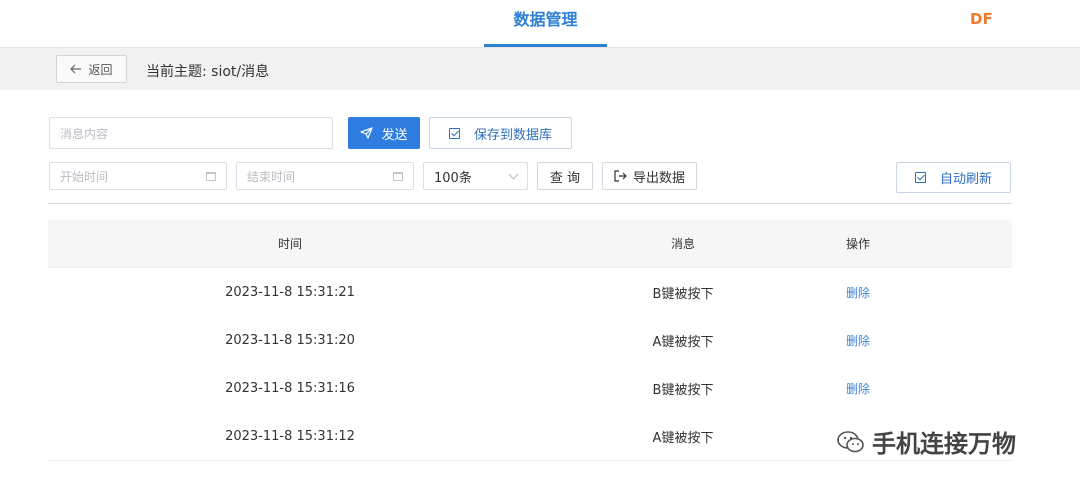 The height and width of the screenshot is (490, 1080). What do you see at coordinates (965, 179) in the screenshot?
I see `auto-refresh-label: 自动刷新` at bounding box center [965, 179].